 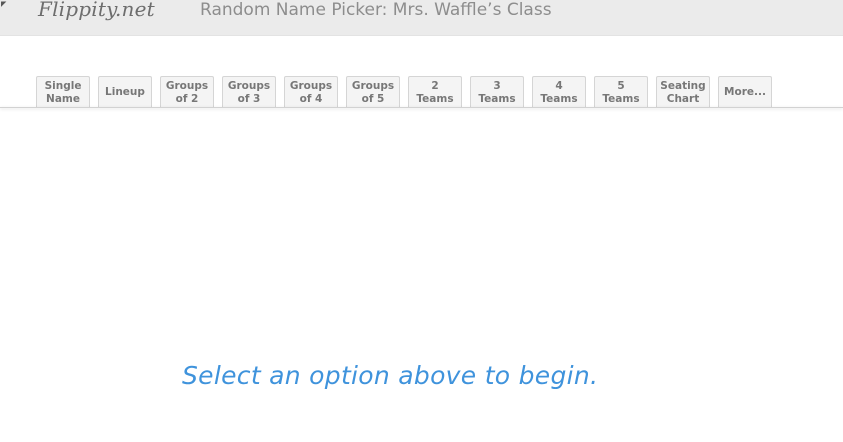 I want to click on tab-single-name: Single Name, so click(x=63, y=92).